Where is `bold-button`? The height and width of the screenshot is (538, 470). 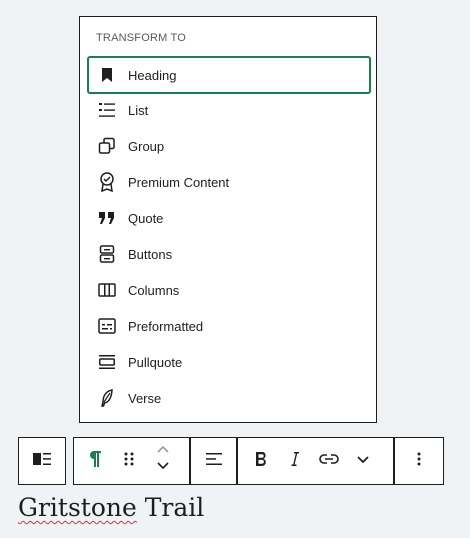
bold-button is located at coordinates (261, 461).